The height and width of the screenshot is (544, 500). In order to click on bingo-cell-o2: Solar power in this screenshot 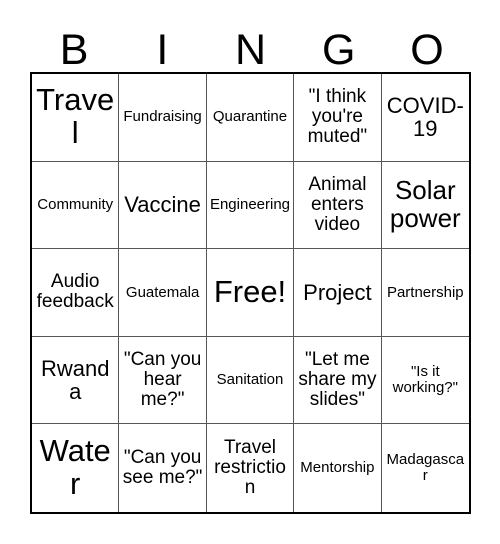, I will do `click(425, 205)`.